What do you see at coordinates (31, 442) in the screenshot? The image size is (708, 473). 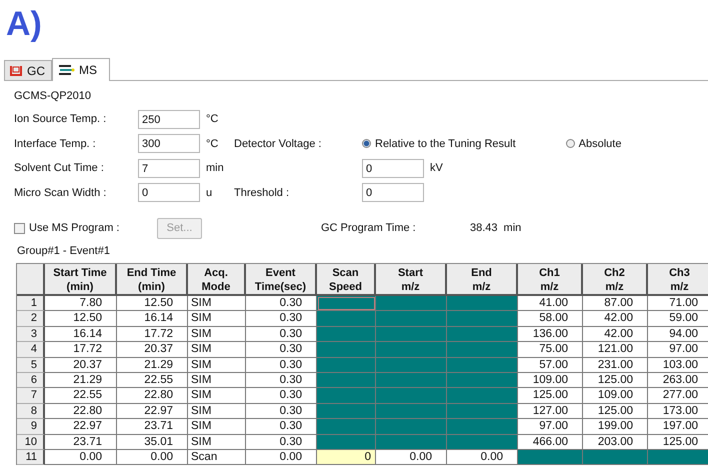 I see `row-header: 10` at bounding box center [31, 442].